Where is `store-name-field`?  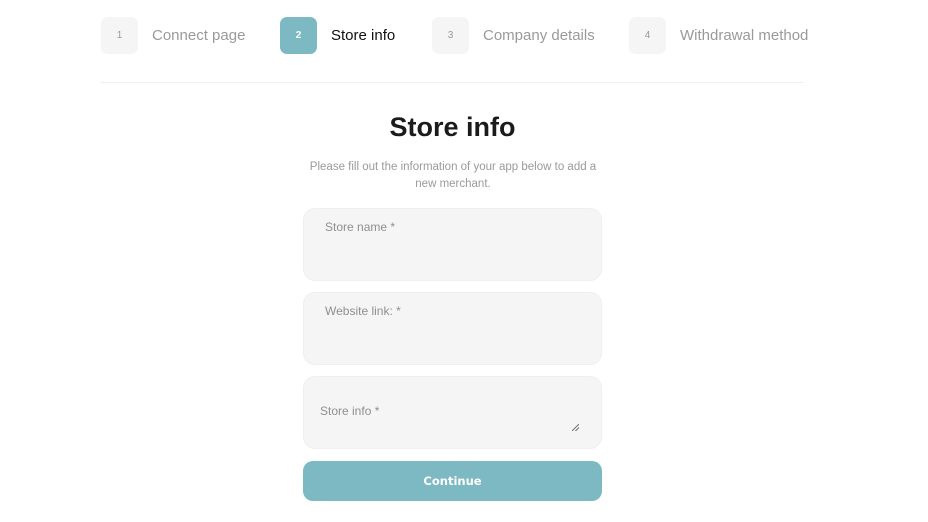 store-name-field is located at coordinates (452, 244).